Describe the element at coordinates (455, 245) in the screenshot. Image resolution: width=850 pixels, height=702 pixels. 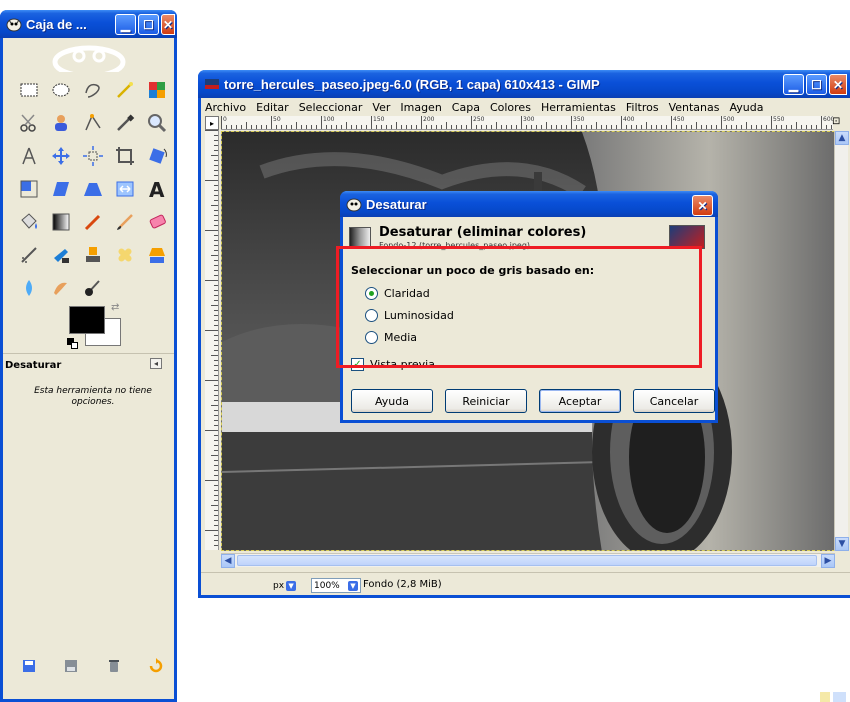
I see `dialog-subheading: Fondo-12 (torre_hercules_paseo.jpeg)` at that location.